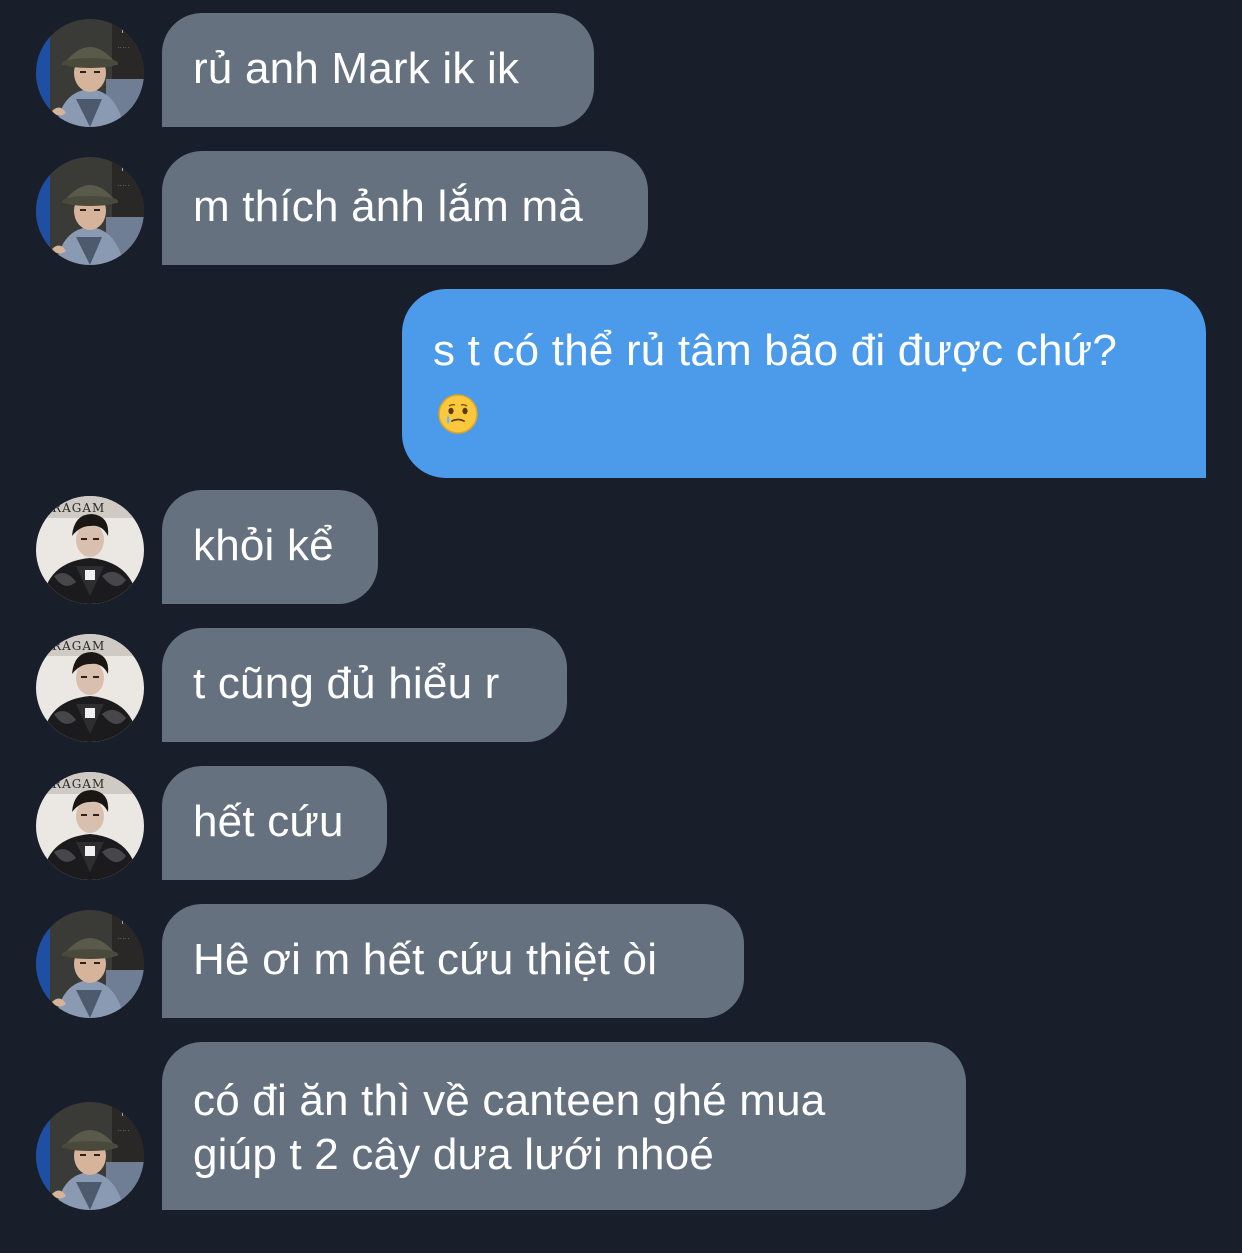 The height and width of the screenshot is (1253, 1242). I want to click on message-text-line: giúp t 2 cây dưa lưới nhoé, so click(454, 1154).